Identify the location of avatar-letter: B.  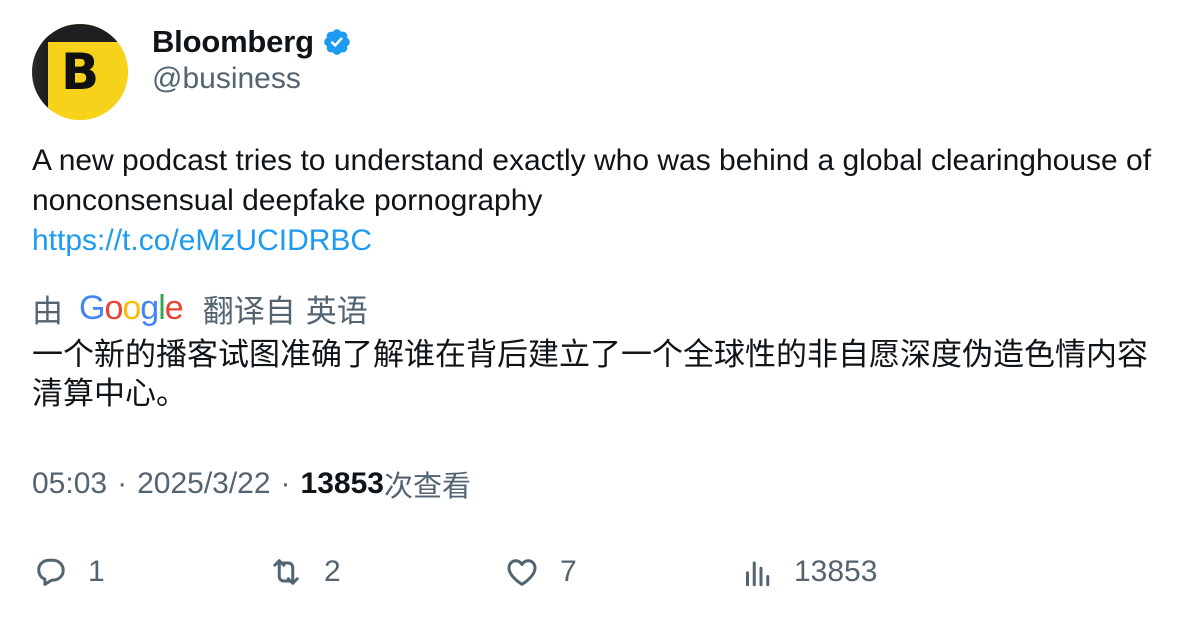
(80, 72).